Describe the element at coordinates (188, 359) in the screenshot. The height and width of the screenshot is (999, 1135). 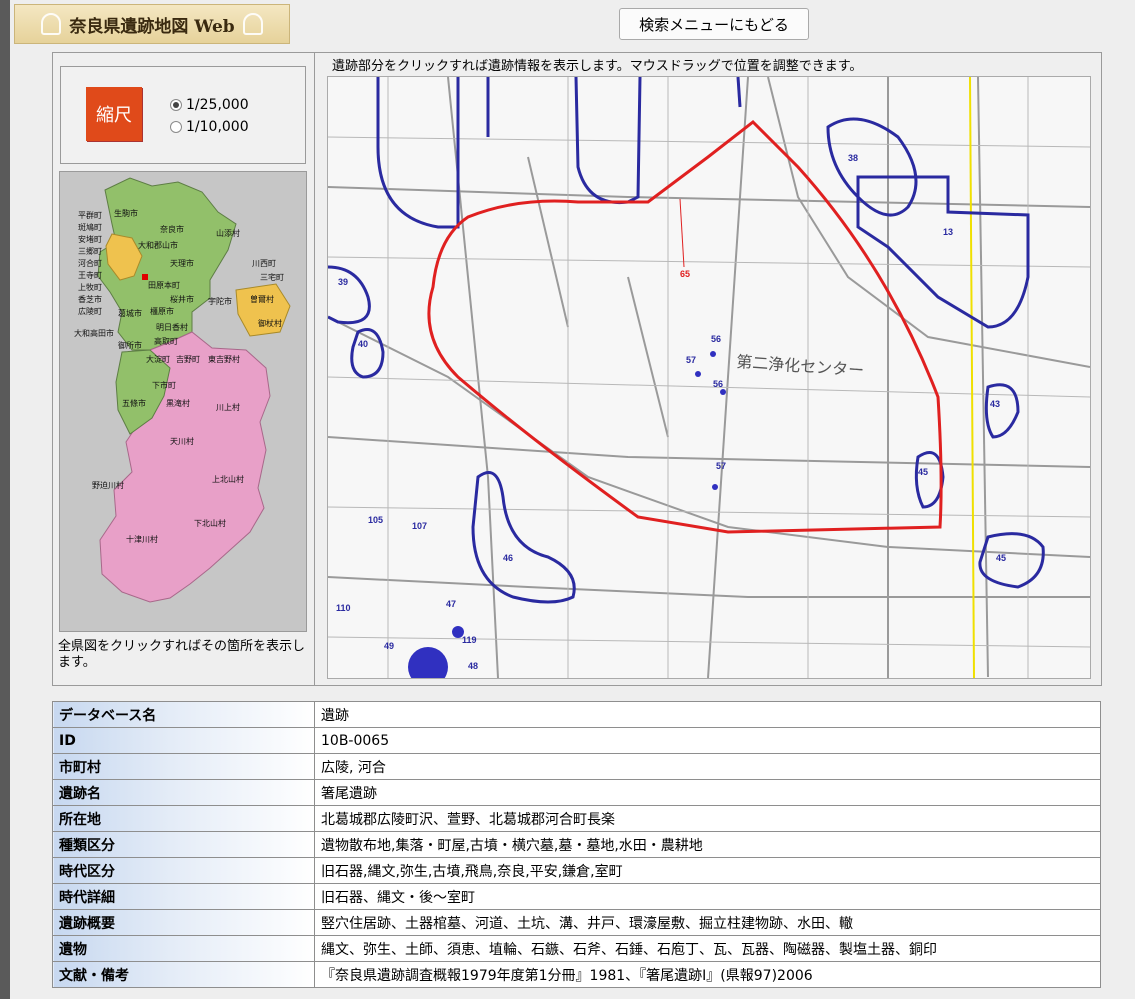
I see `municipality-label: 吉野町` at that location.